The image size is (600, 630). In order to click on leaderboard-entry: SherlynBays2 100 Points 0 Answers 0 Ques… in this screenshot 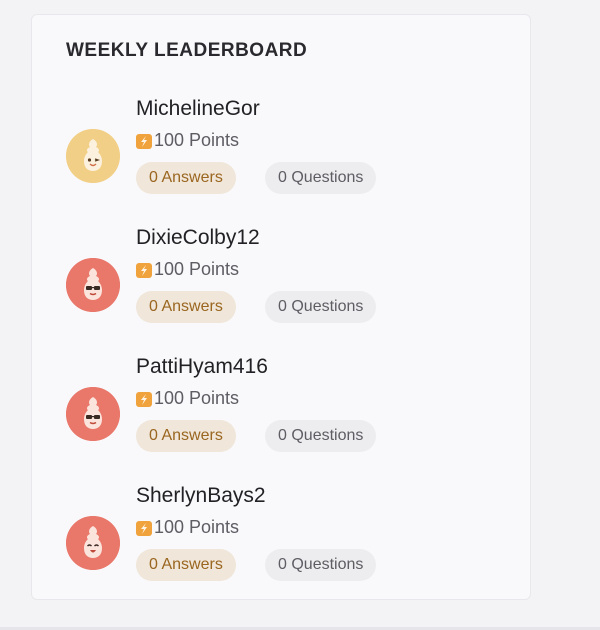, I will do `click(282, 539)`.